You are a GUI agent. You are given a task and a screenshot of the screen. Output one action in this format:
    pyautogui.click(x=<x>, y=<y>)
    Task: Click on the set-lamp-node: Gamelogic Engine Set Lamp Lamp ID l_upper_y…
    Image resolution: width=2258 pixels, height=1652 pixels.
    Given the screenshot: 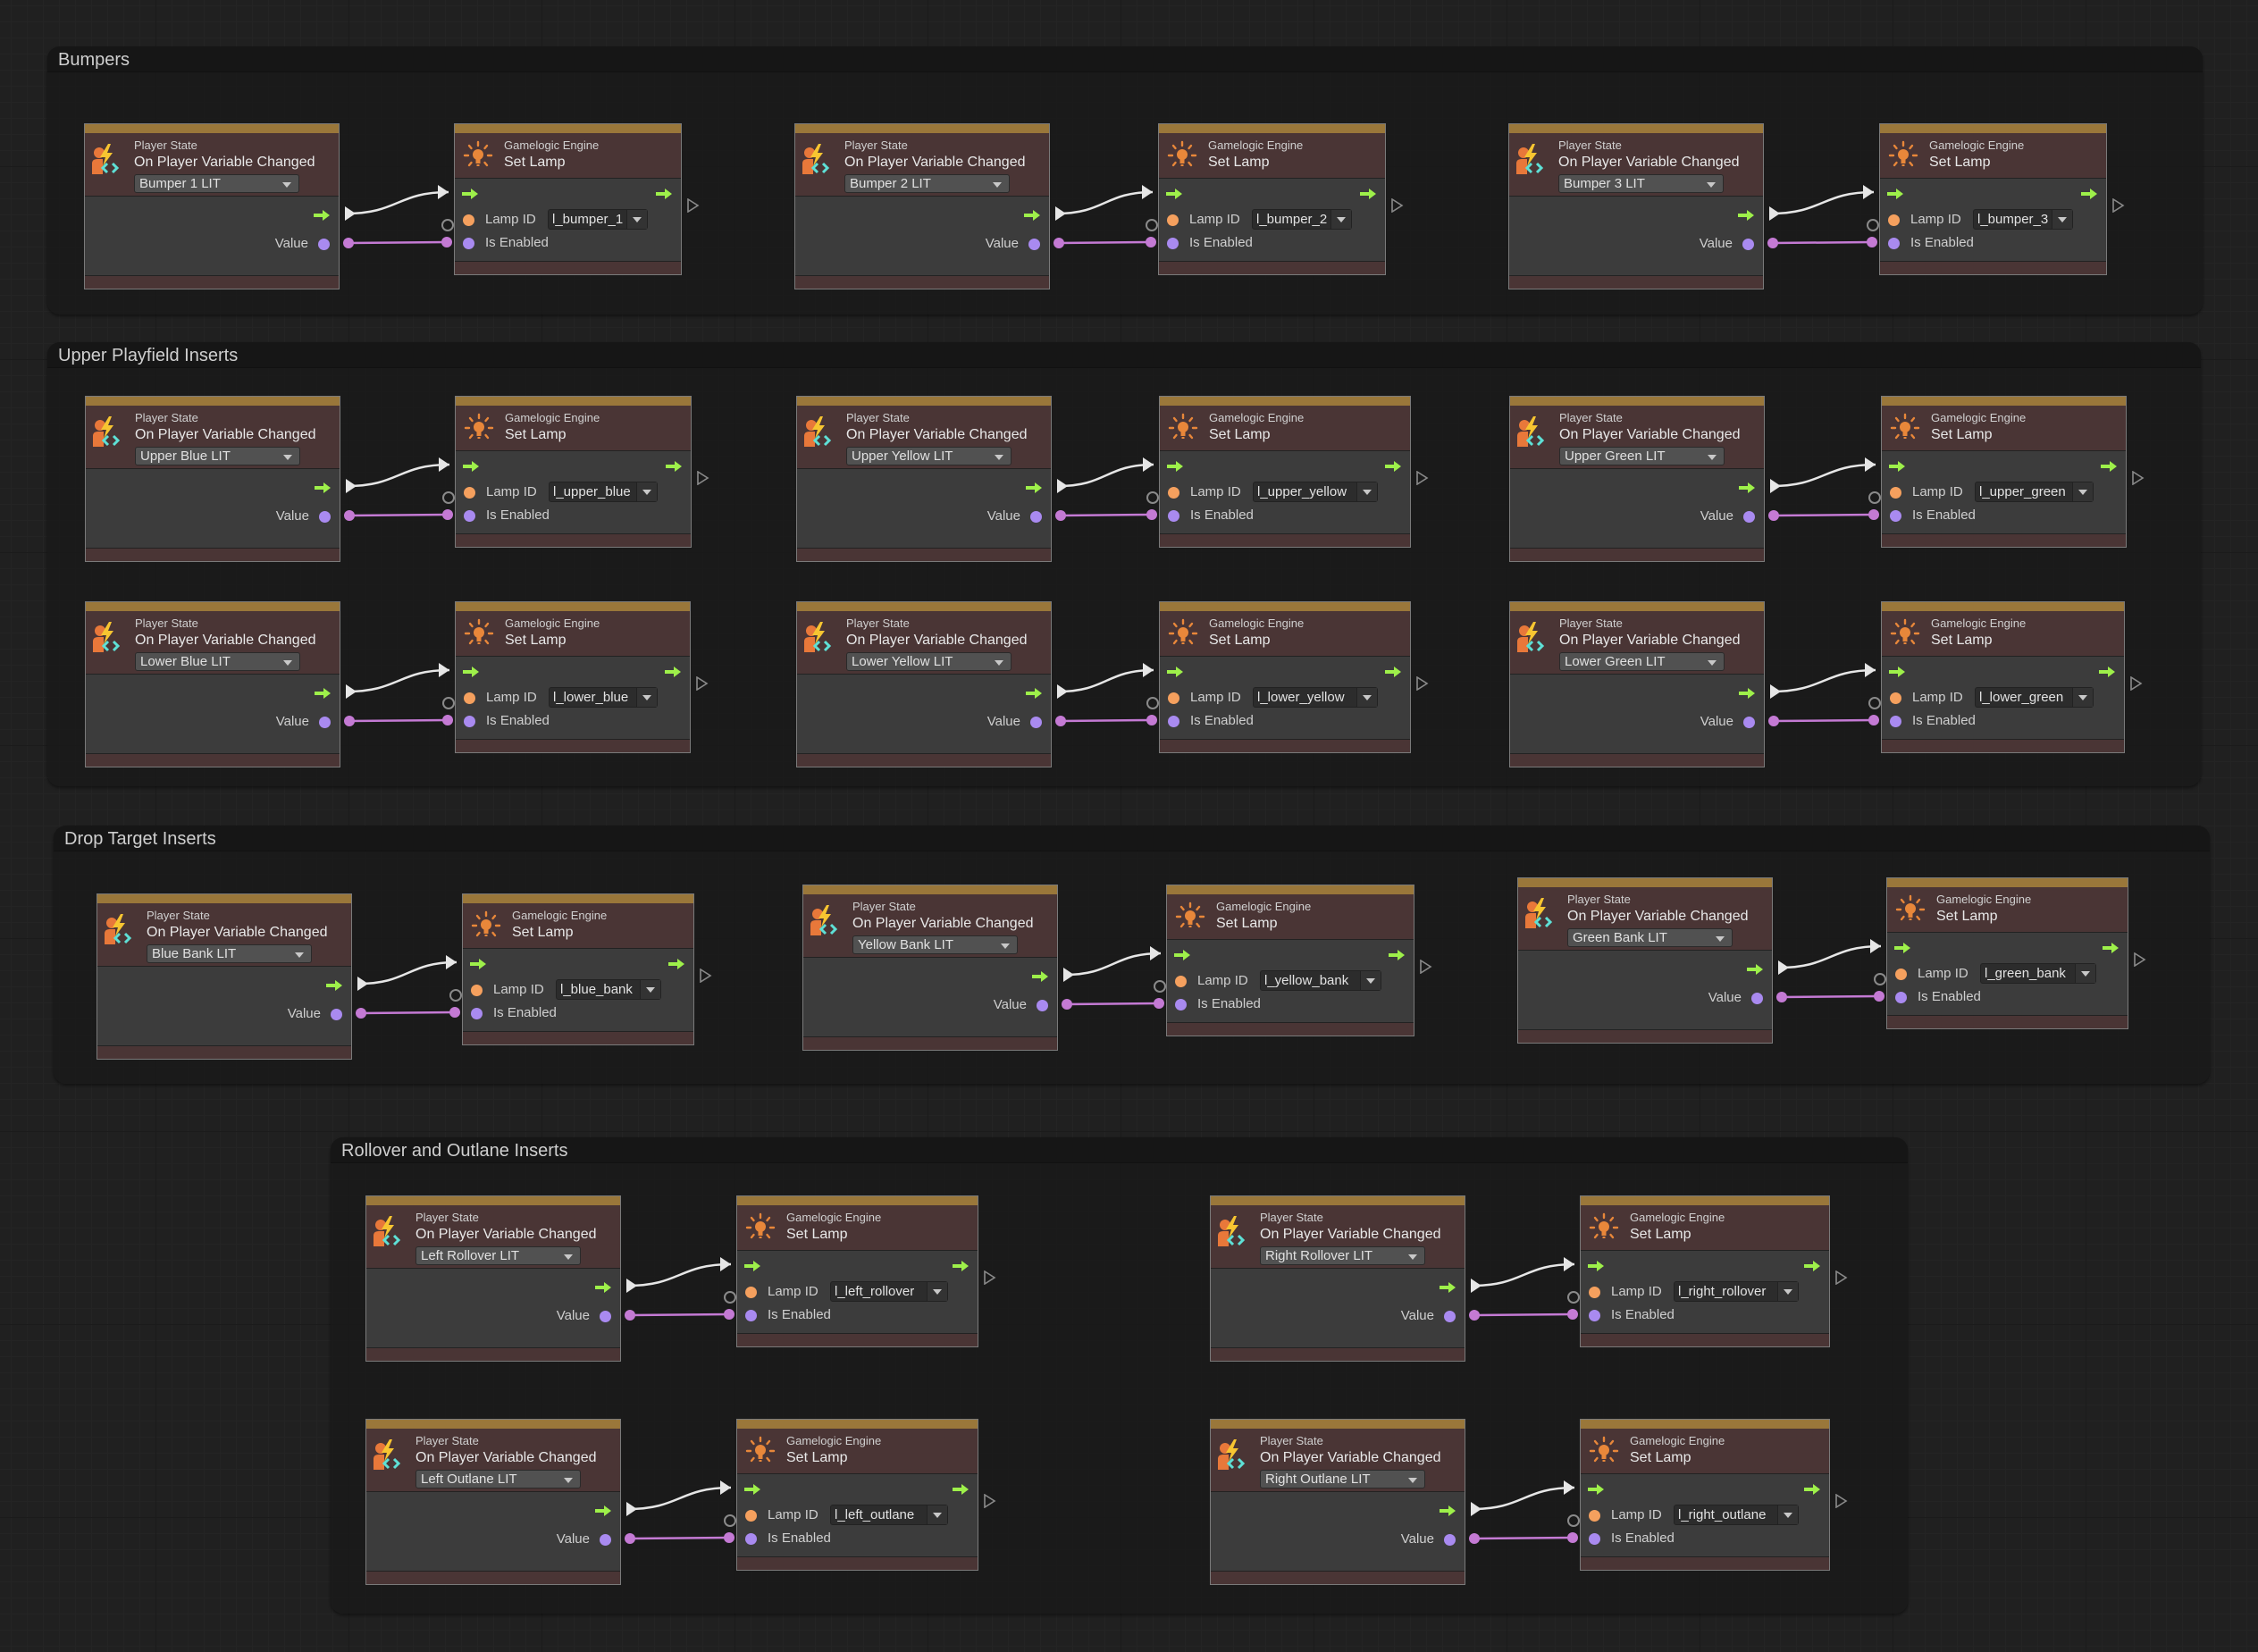 What is the action you would take?
    pyautogui.click(x=1285, y=472)
    